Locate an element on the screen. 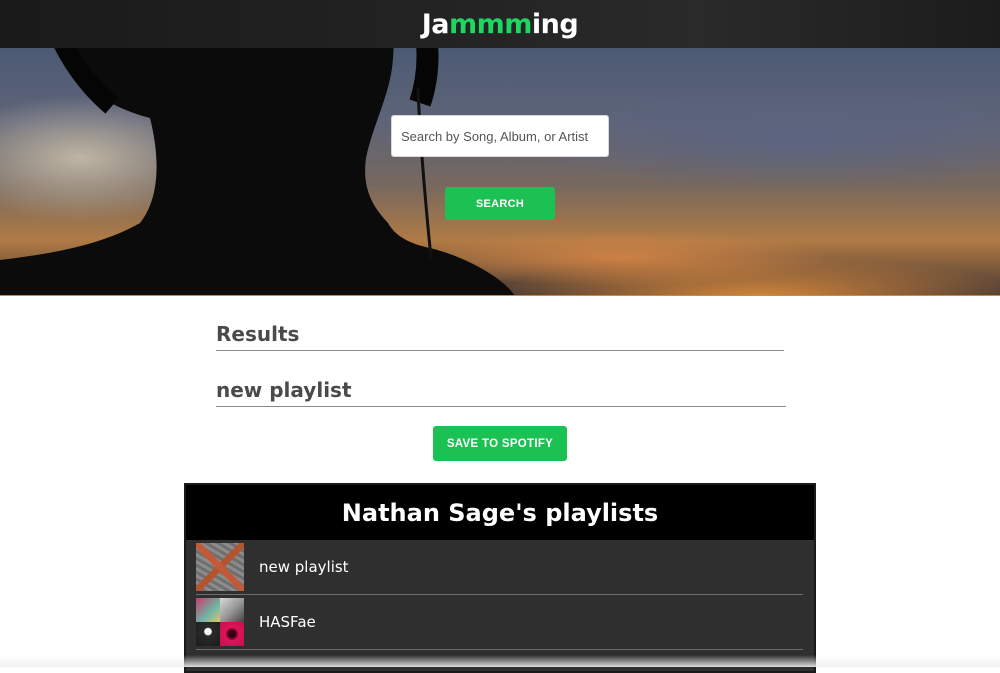 The height and width of the screenshot is (673, 1000). logo-text-accent: mmm is located at coordinates (490, 24).